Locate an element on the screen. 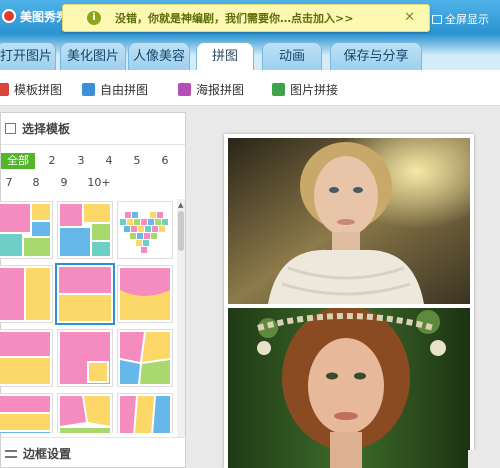  template-collage-icon is located at coordinates (4, 89).